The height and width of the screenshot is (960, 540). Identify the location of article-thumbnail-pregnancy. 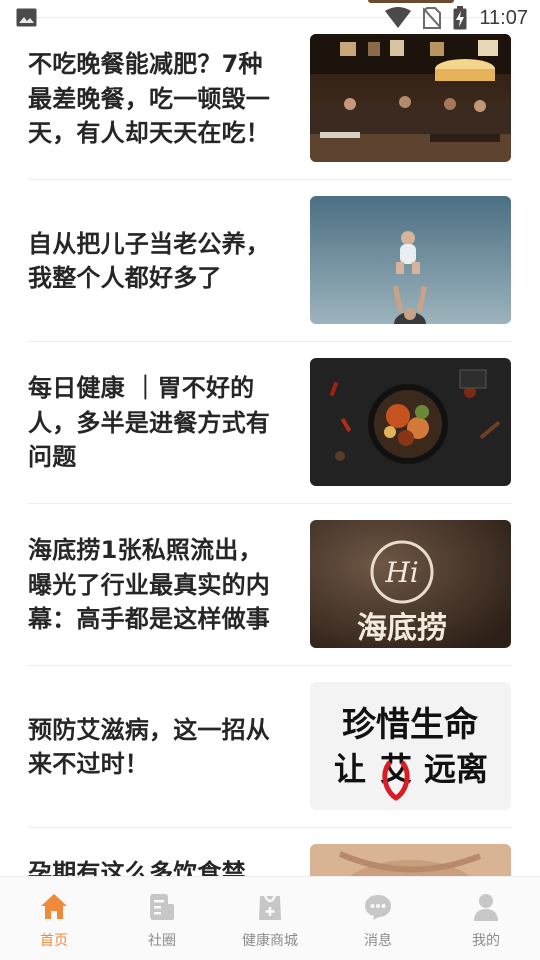
(410, 860).